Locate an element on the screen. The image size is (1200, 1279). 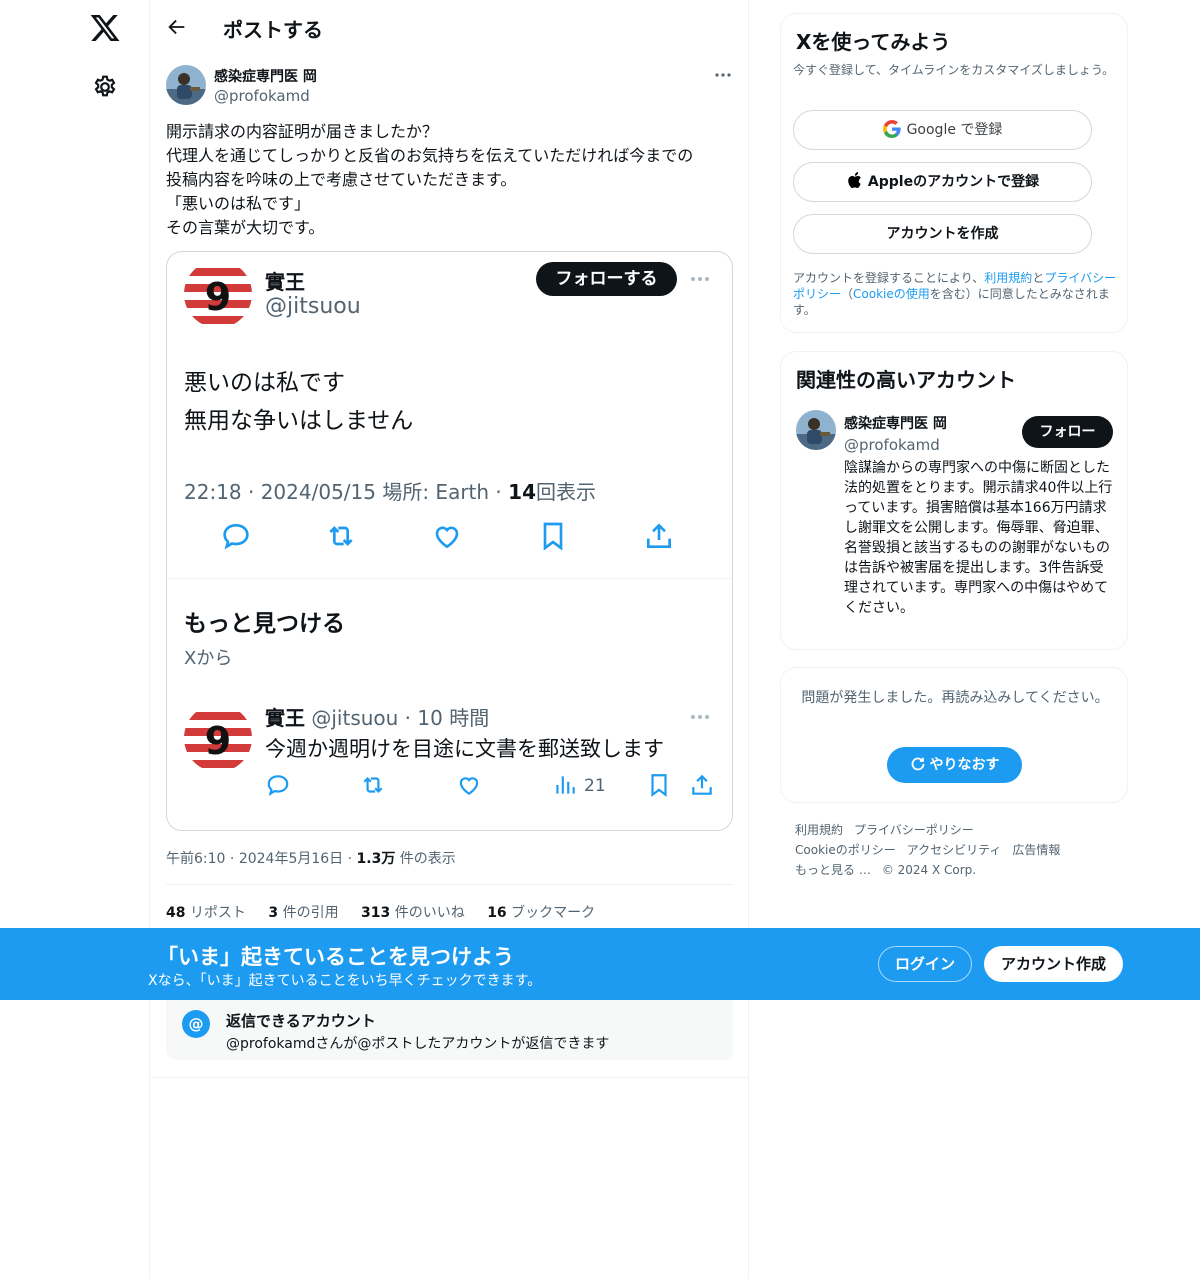
post-text-line: 代理人を通じてしっかりと反省のお気持ちを伝えていただければ今までの is located at coordinates (430, 155).